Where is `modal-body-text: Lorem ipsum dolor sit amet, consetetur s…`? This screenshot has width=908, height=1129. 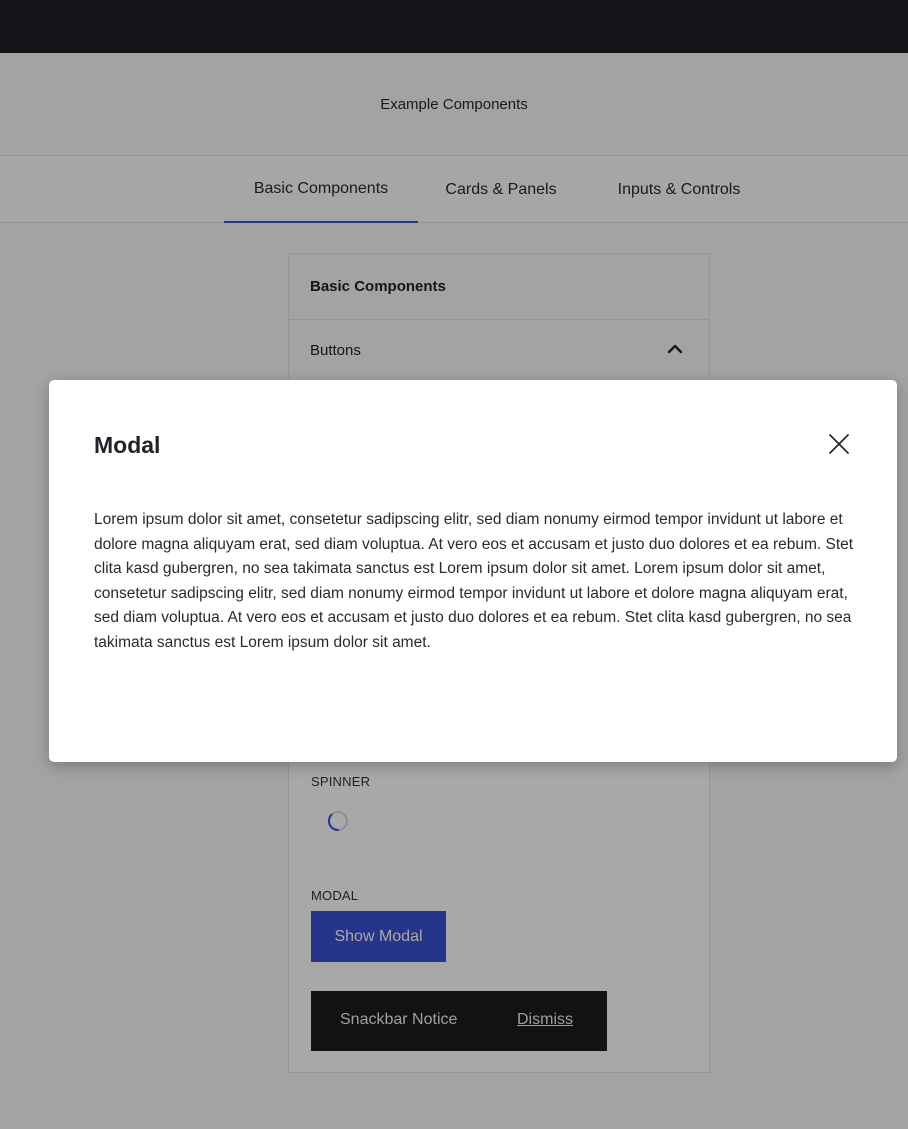 modal-body-text: Lorem ipsum dolor sit amet, consetetur s… is located at coordinates (474, 581).